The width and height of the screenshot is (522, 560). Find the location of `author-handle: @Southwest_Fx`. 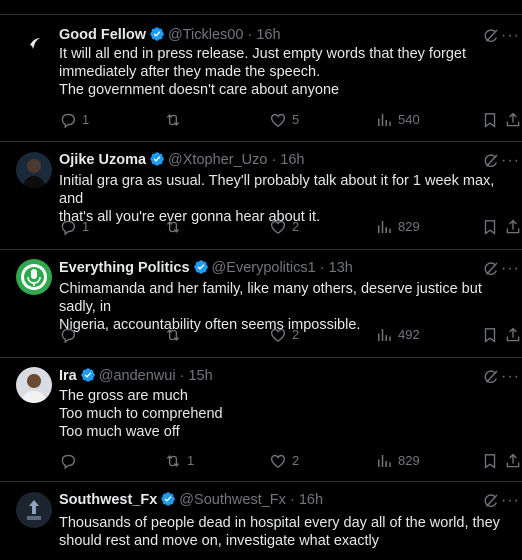

author-handle: @Southwest_Fx is located at coordinates (232, 500).